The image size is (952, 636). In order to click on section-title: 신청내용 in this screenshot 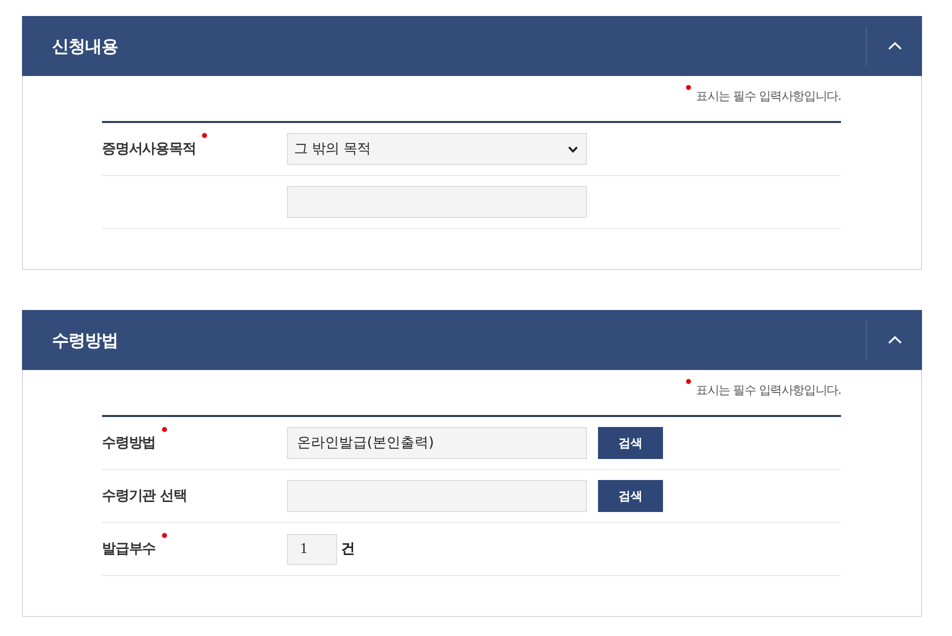, I will do `click(84, 47)`.